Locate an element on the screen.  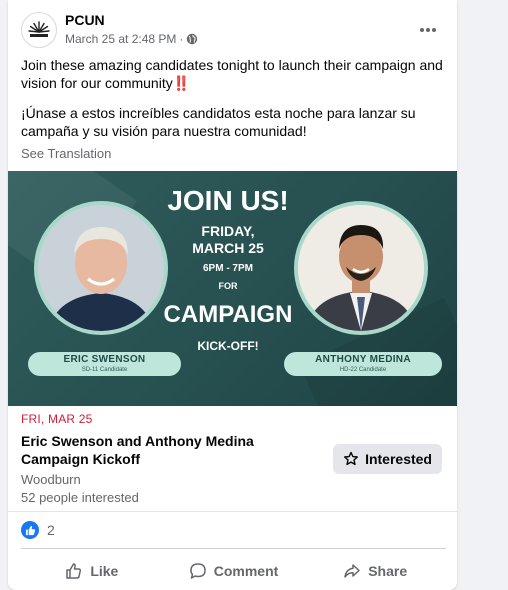
comment-button-label: Comment is located at coordinates (246, 571).